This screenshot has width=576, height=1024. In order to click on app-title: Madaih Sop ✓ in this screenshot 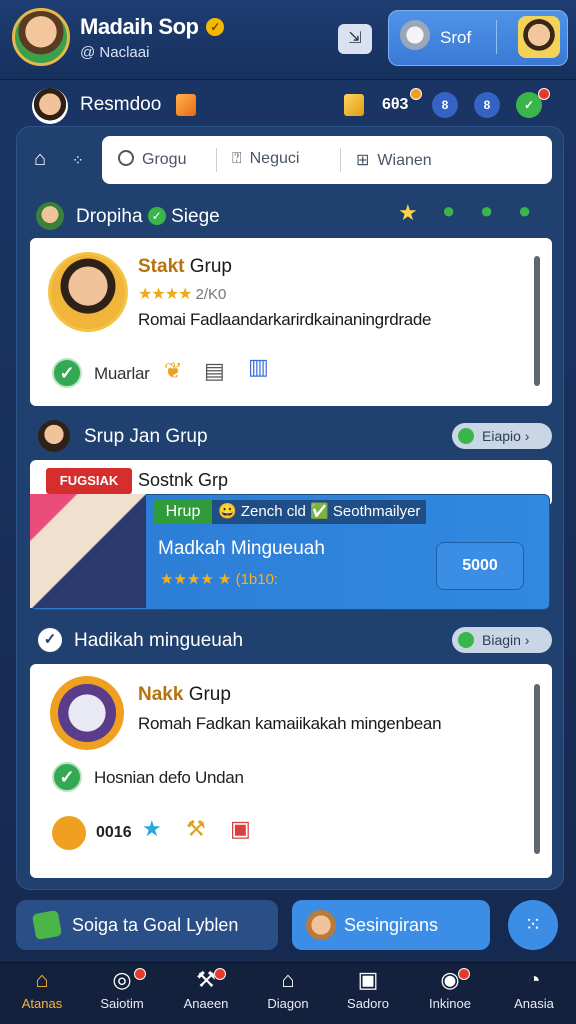, I will do `click(152, 27)`.